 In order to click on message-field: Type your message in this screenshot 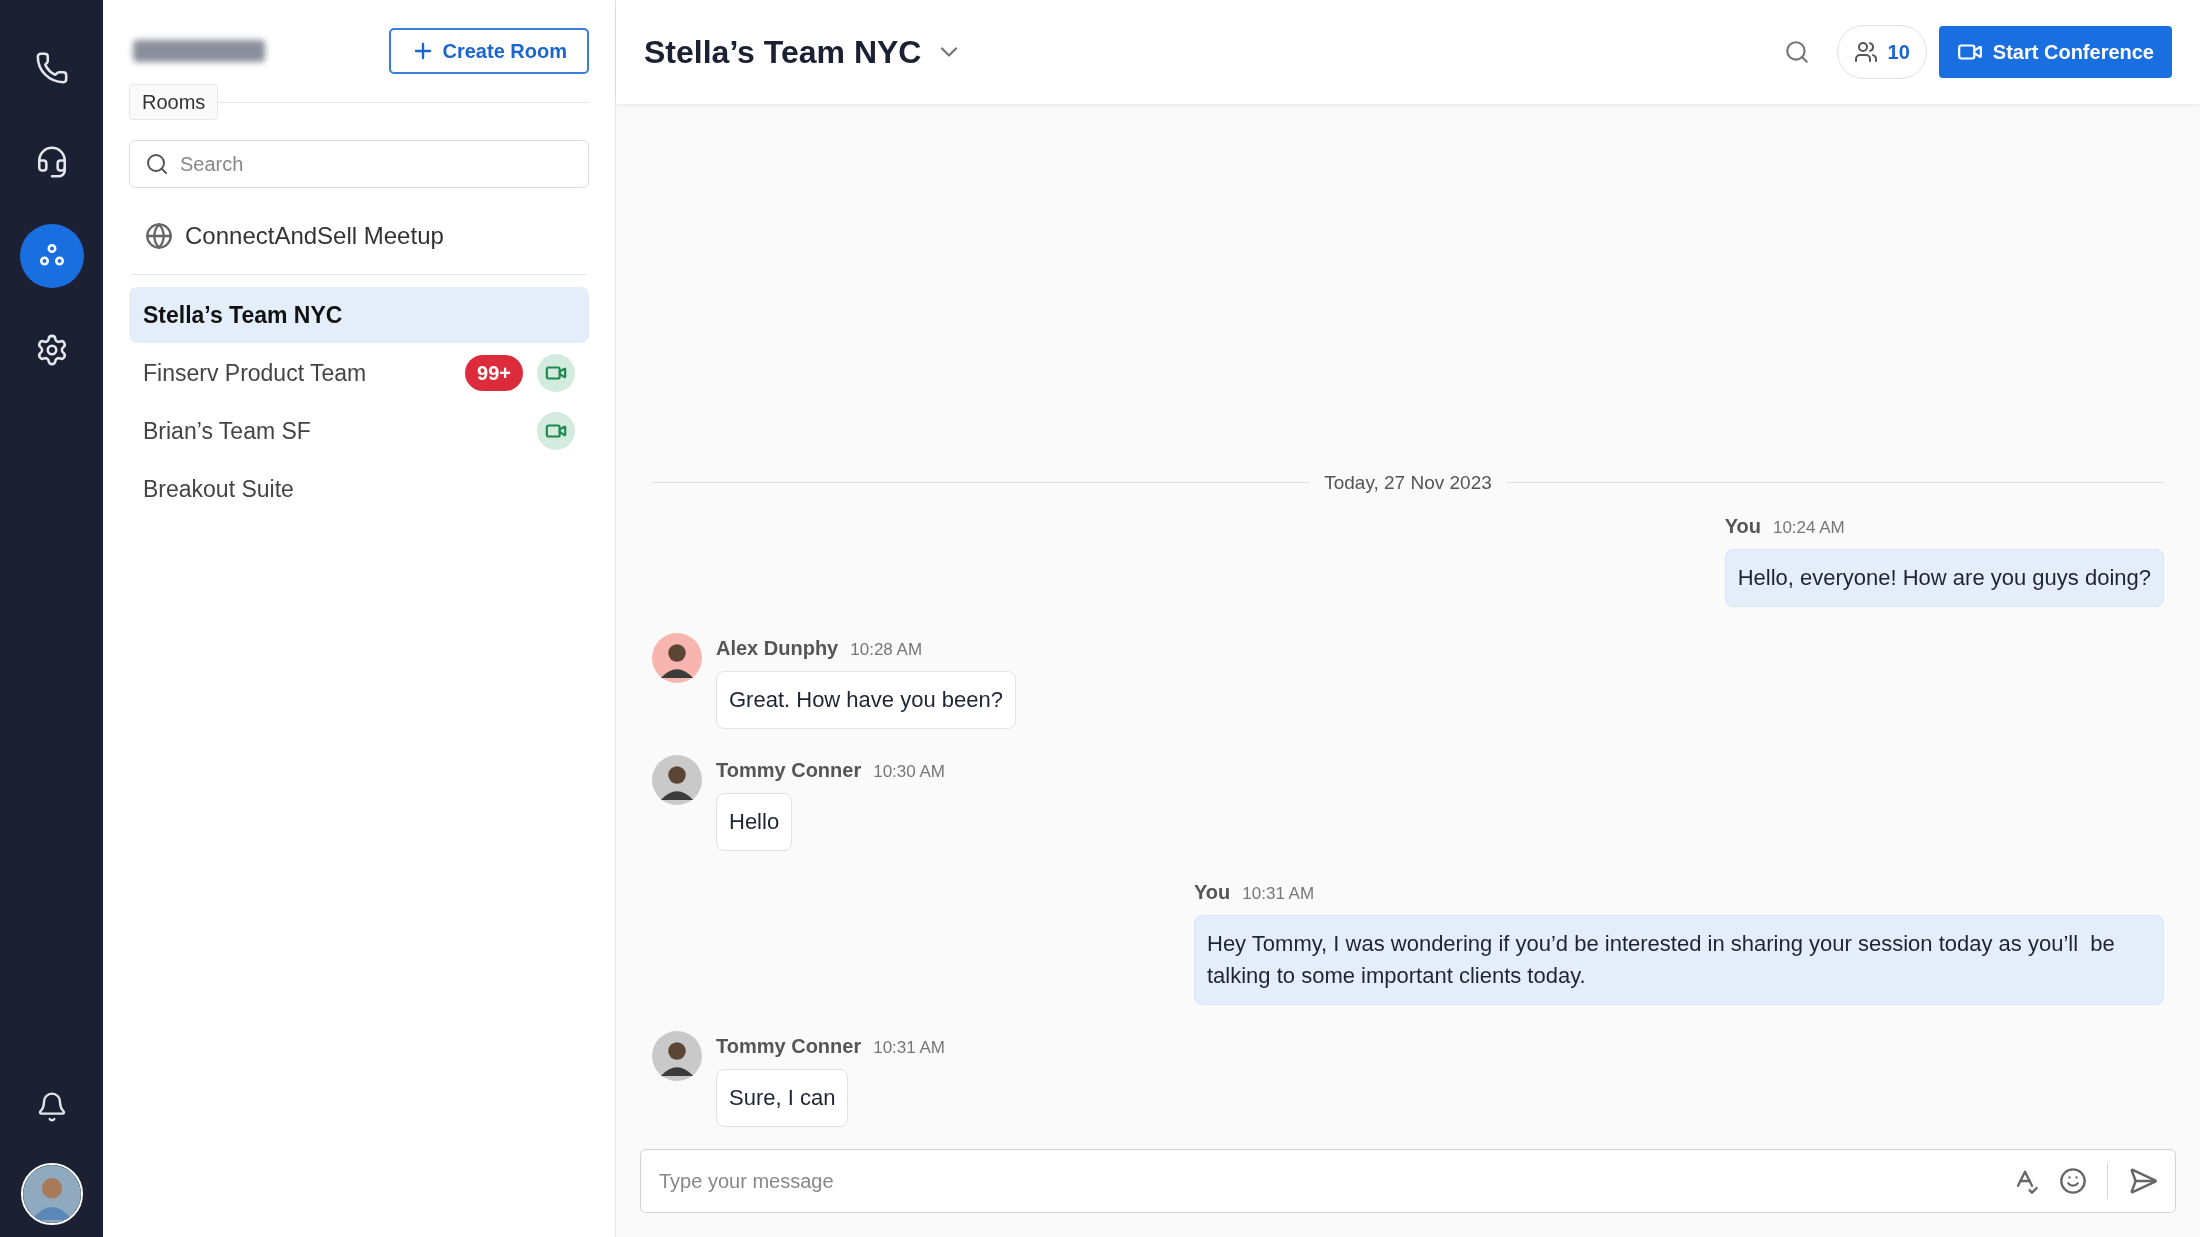, I will do `click(1408, 1181)`.